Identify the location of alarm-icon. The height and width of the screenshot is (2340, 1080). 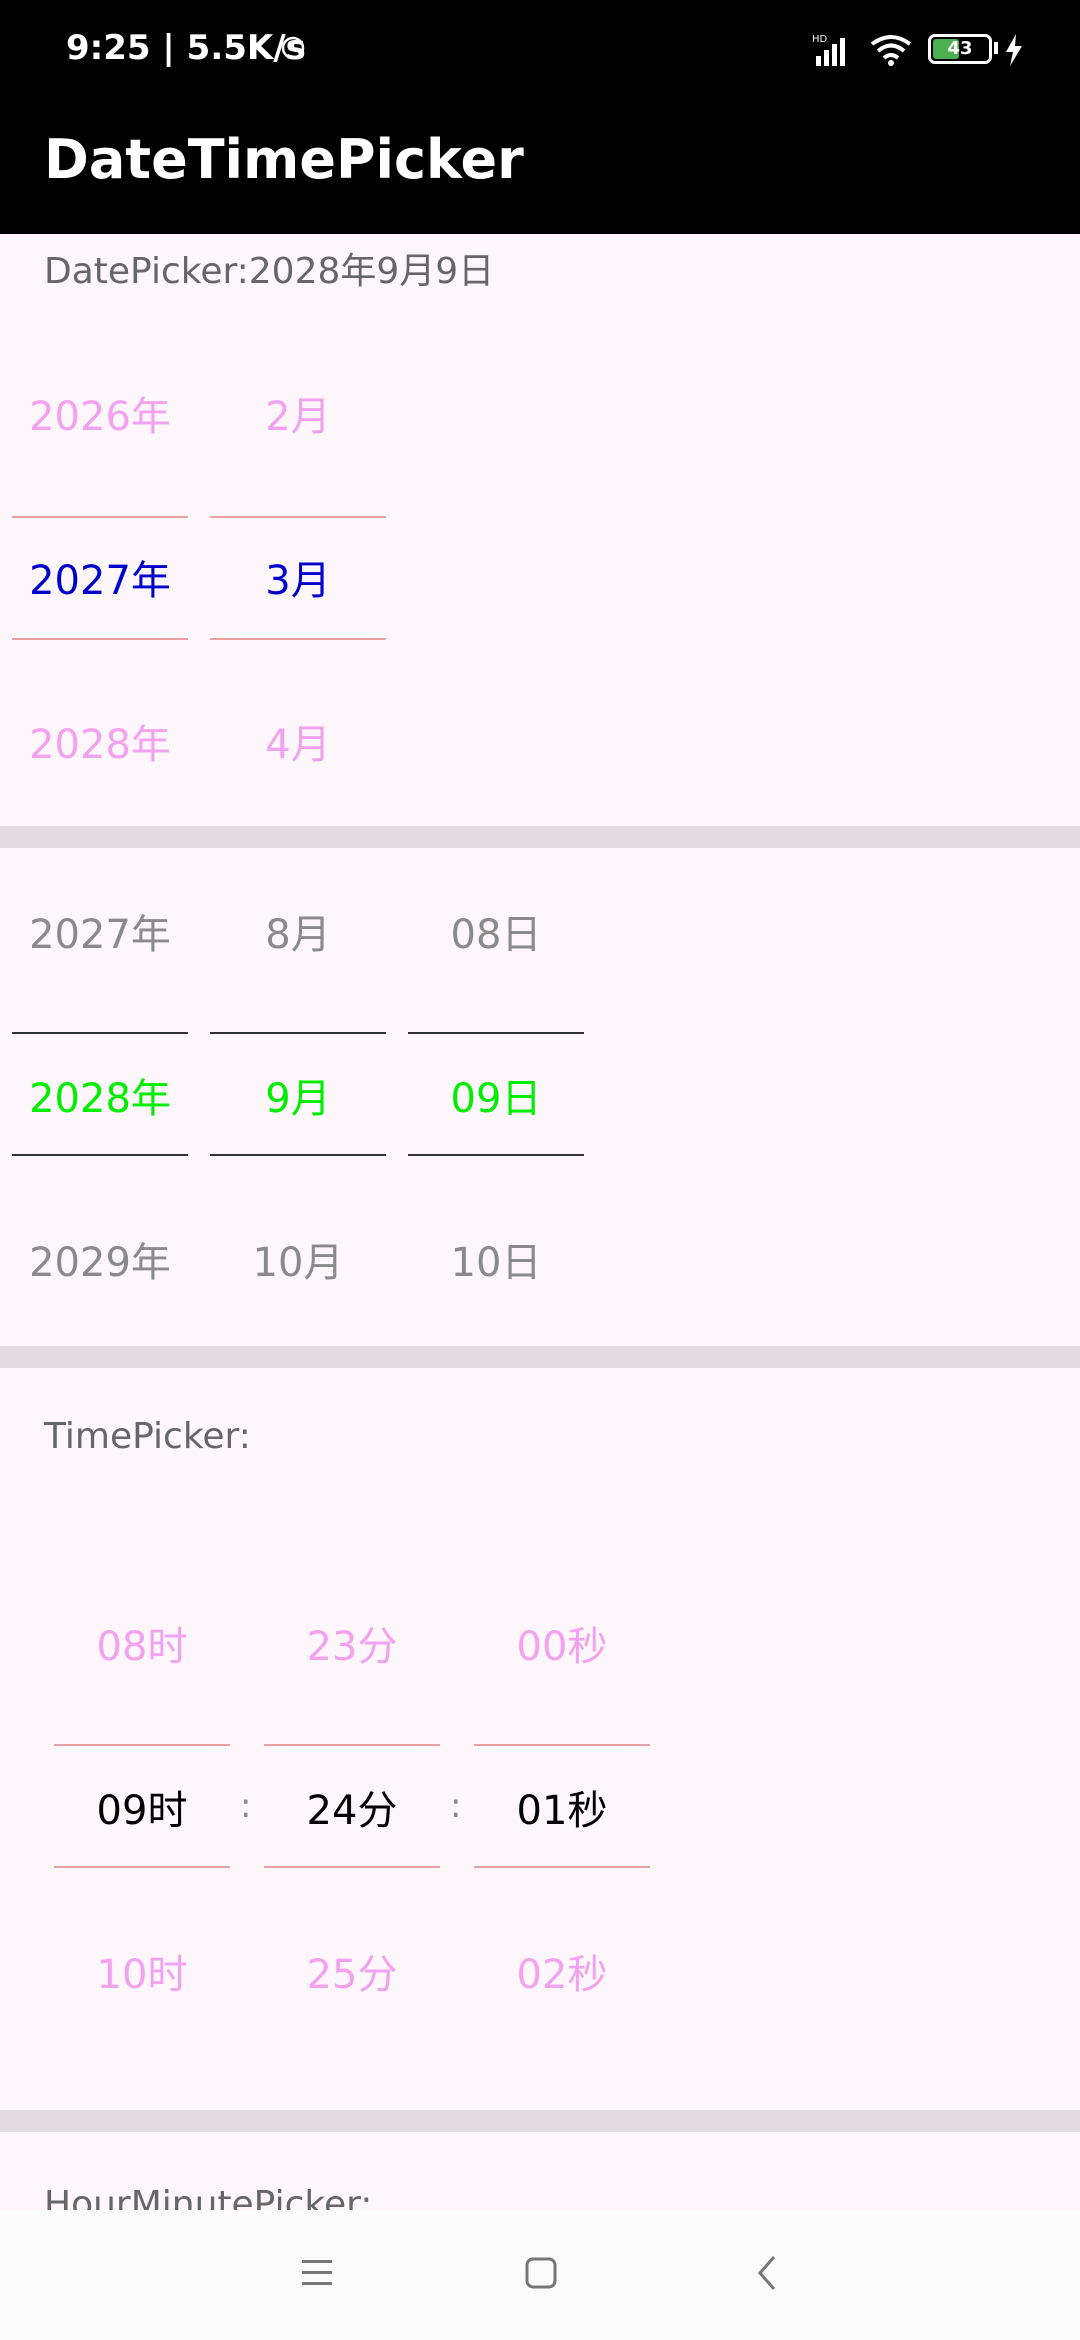
(293, 48).